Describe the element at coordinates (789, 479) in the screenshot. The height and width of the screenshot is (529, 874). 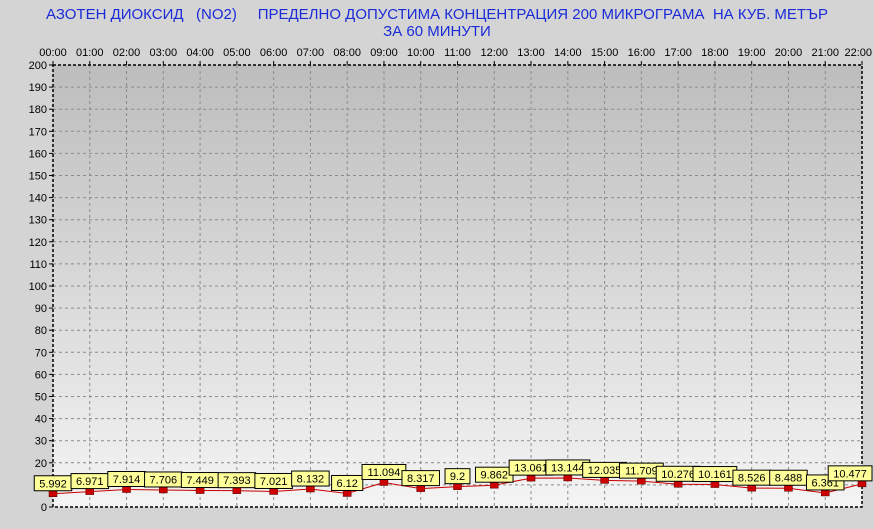
I see `data-label: 8.488` at that location.